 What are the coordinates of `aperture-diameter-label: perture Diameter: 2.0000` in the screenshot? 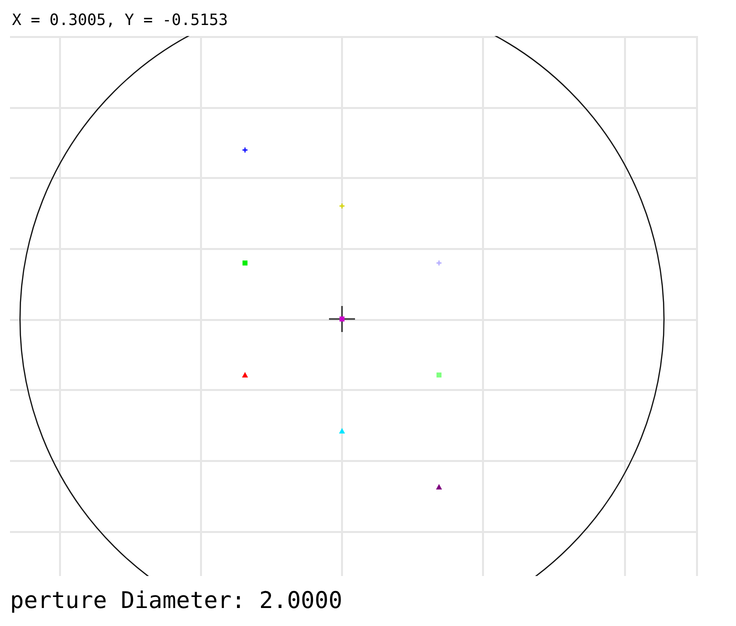 It's located at (176, 601).